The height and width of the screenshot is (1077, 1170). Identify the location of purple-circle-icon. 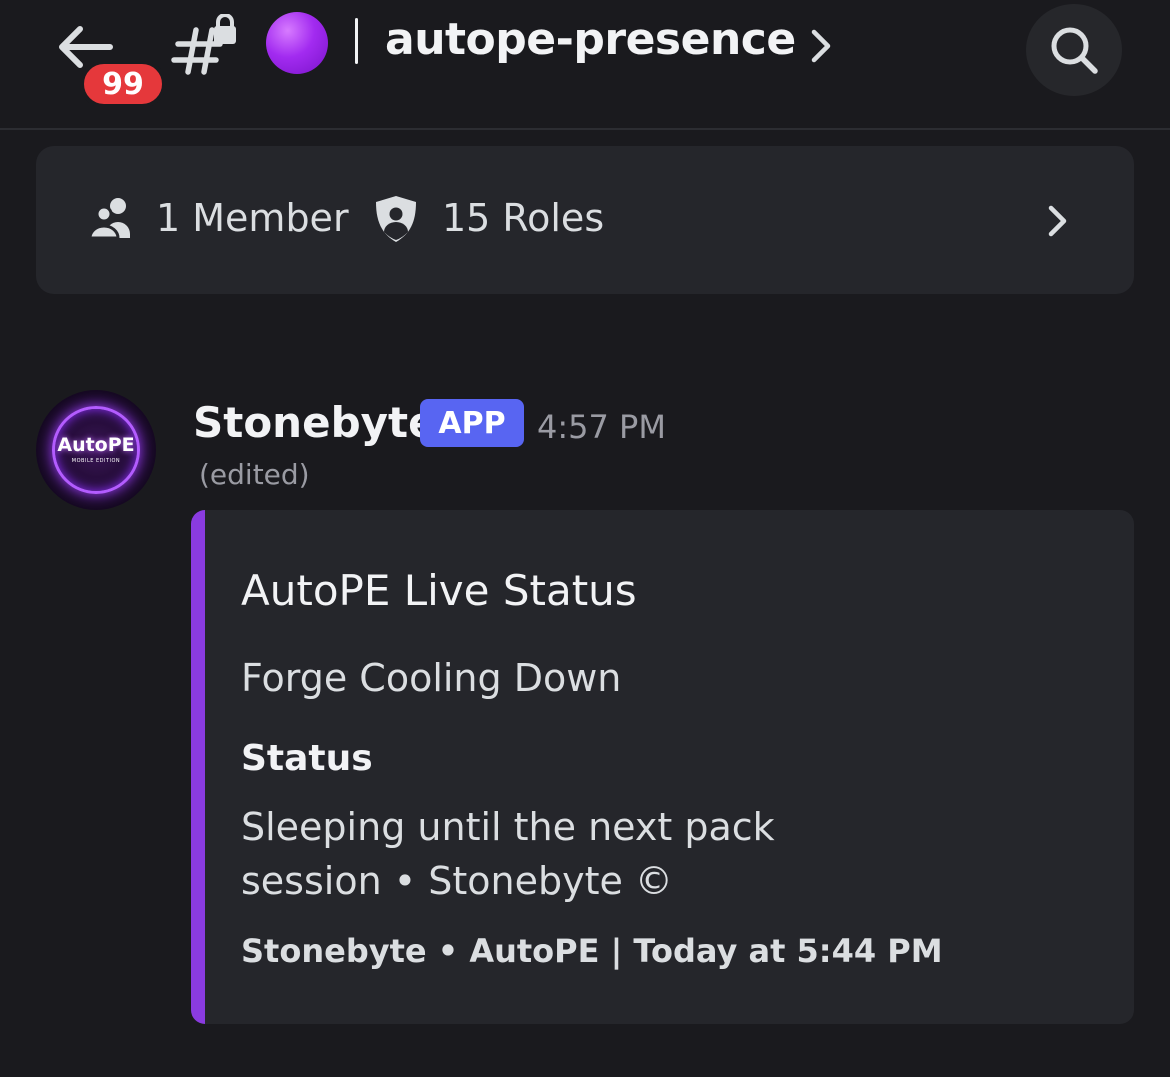
(297, 43).